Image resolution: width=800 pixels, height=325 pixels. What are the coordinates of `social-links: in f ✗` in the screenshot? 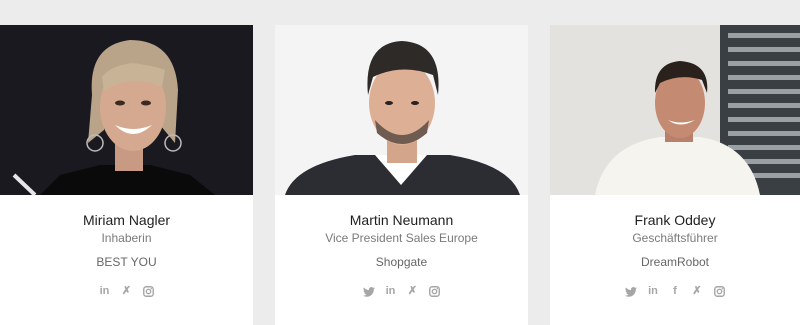 It's located at (675, 291).